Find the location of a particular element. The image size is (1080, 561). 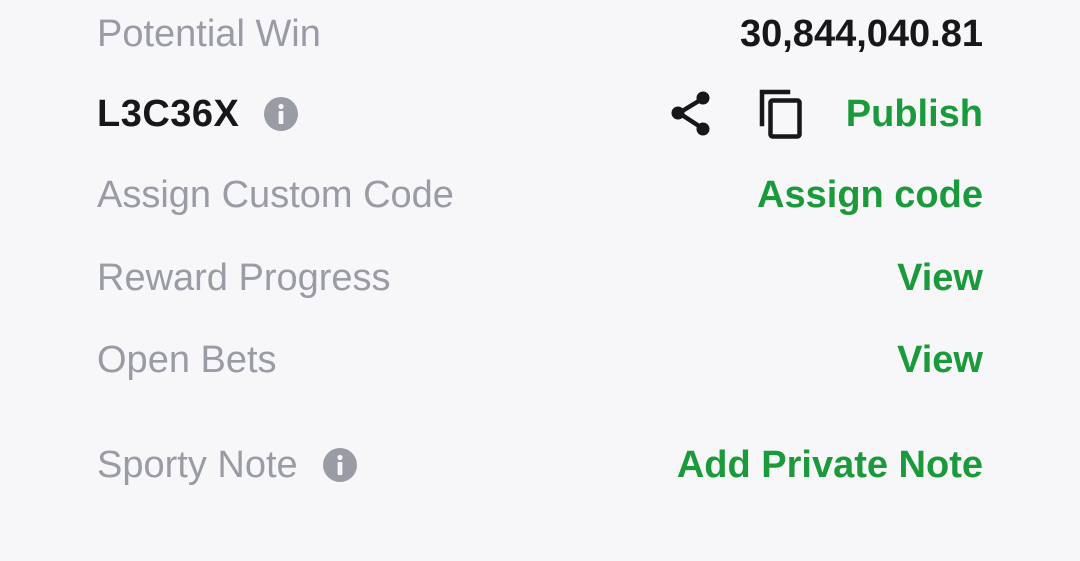

reward-progress-row: Reward Progress View is located at coordinates (540, 278).